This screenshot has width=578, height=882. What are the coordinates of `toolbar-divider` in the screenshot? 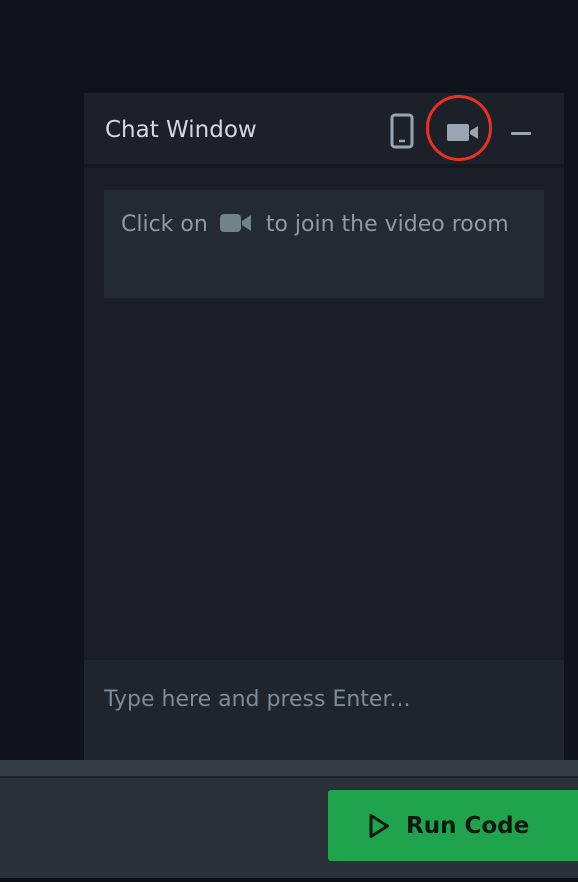 It's located at (289, 777).